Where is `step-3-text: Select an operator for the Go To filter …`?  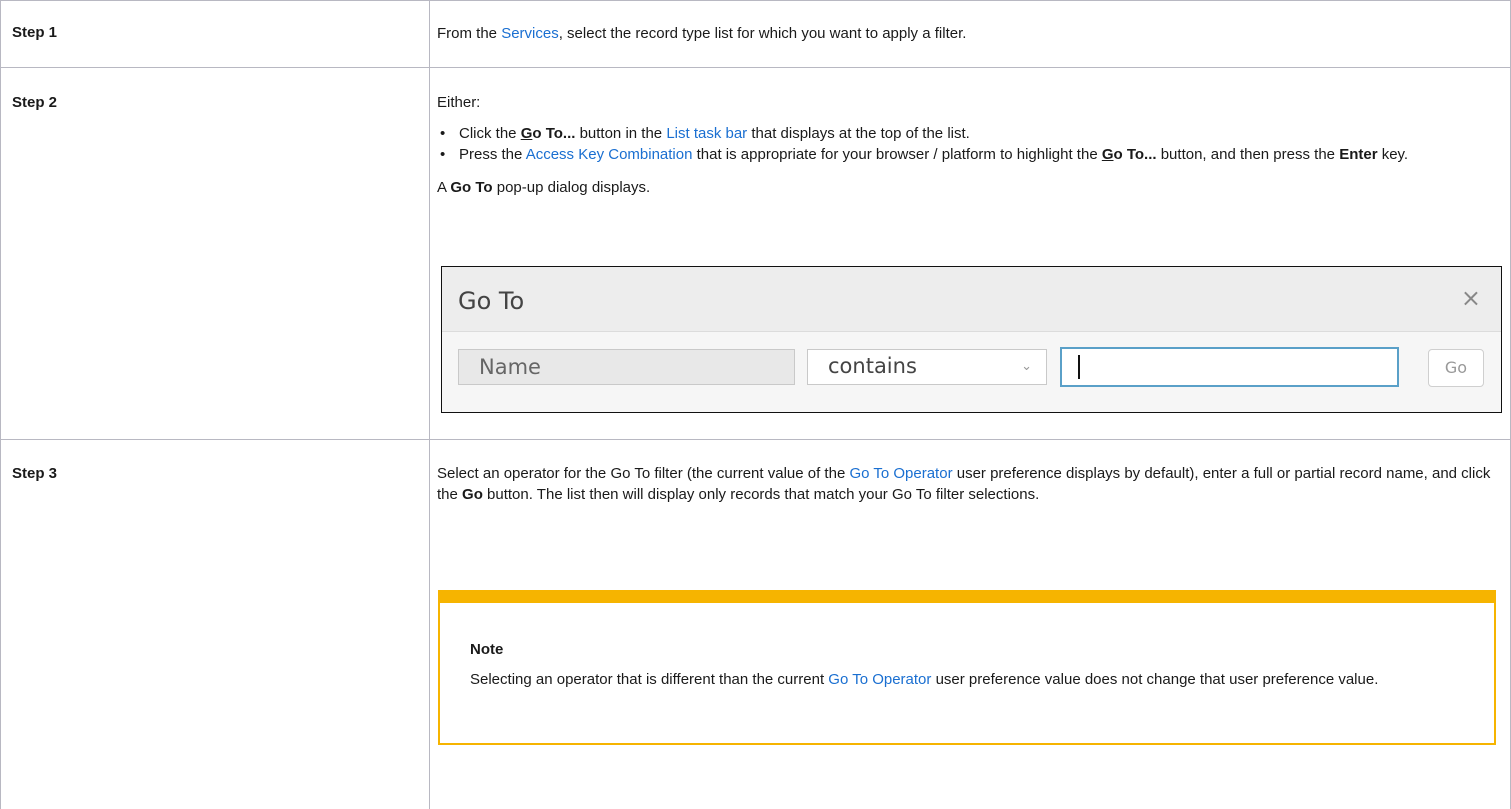
step-3-text: Select an operator for the Go To filter … is located at coordinates (969, 484).